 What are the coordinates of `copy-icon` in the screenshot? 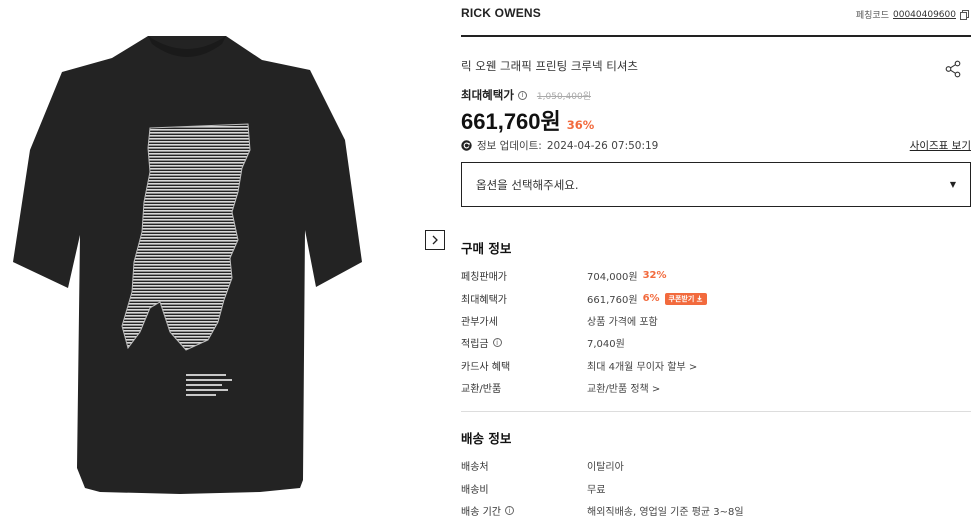 It's located at (964, 14).